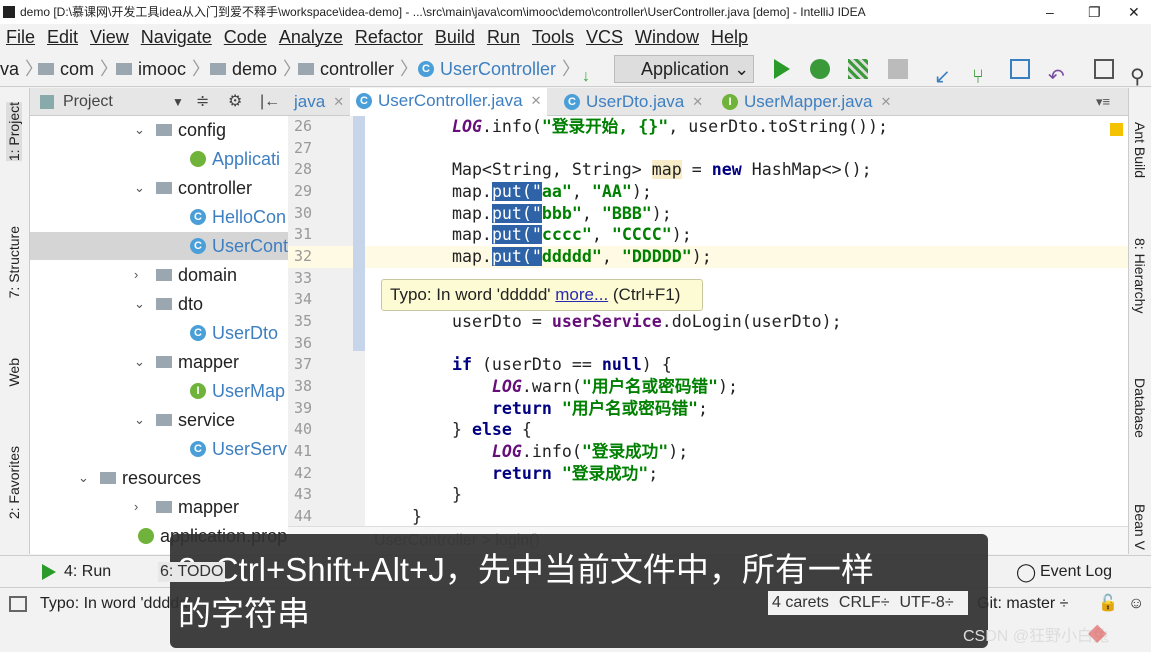  What do you see at coordinates (926, 602) in the screenshot?
I see `encoding: UTF-8÷` at bounding box center [926, 602].